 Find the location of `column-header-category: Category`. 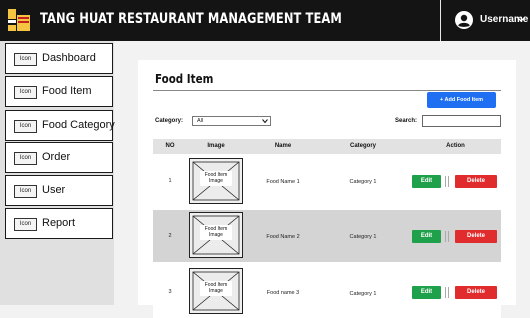

column-header-category: Category is located at coordinates (362, 146).